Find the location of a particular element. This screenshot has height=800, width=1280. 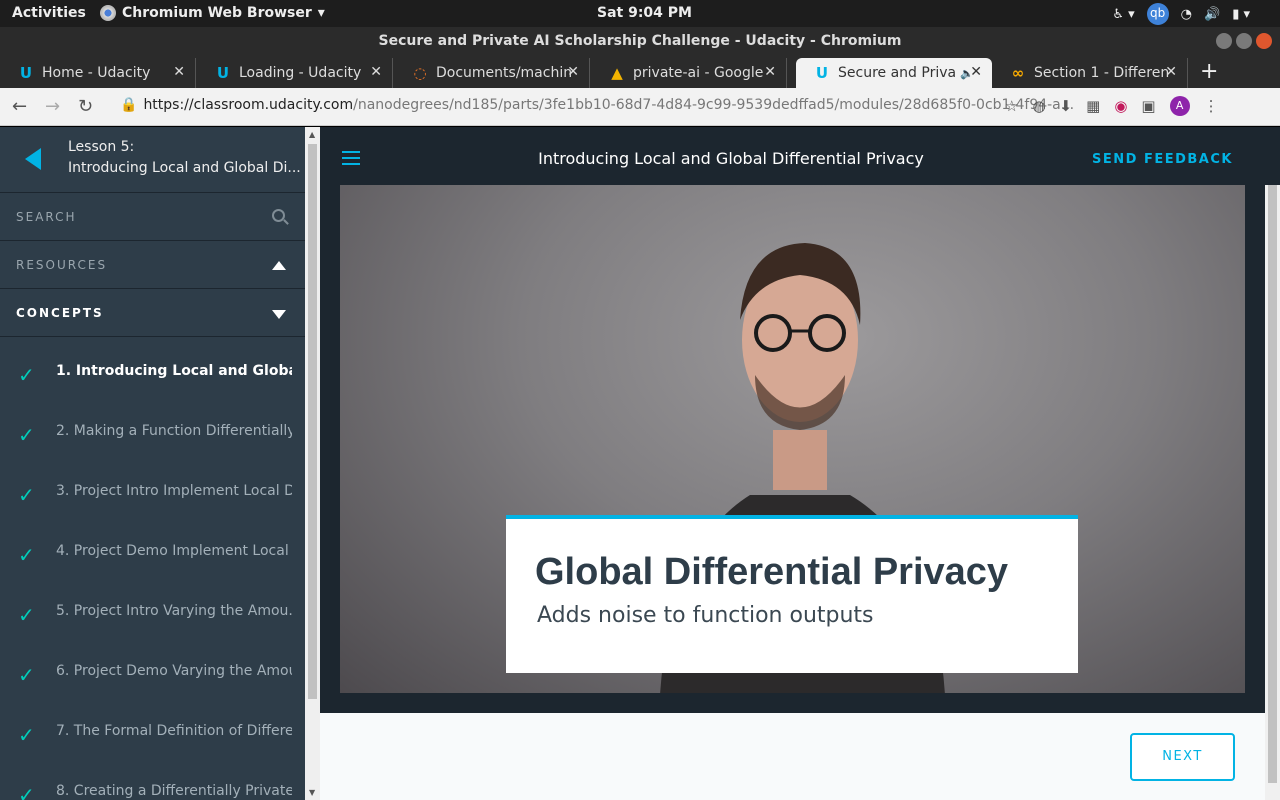

download-icon: ⬇ is located at coordinates (1066, 106).